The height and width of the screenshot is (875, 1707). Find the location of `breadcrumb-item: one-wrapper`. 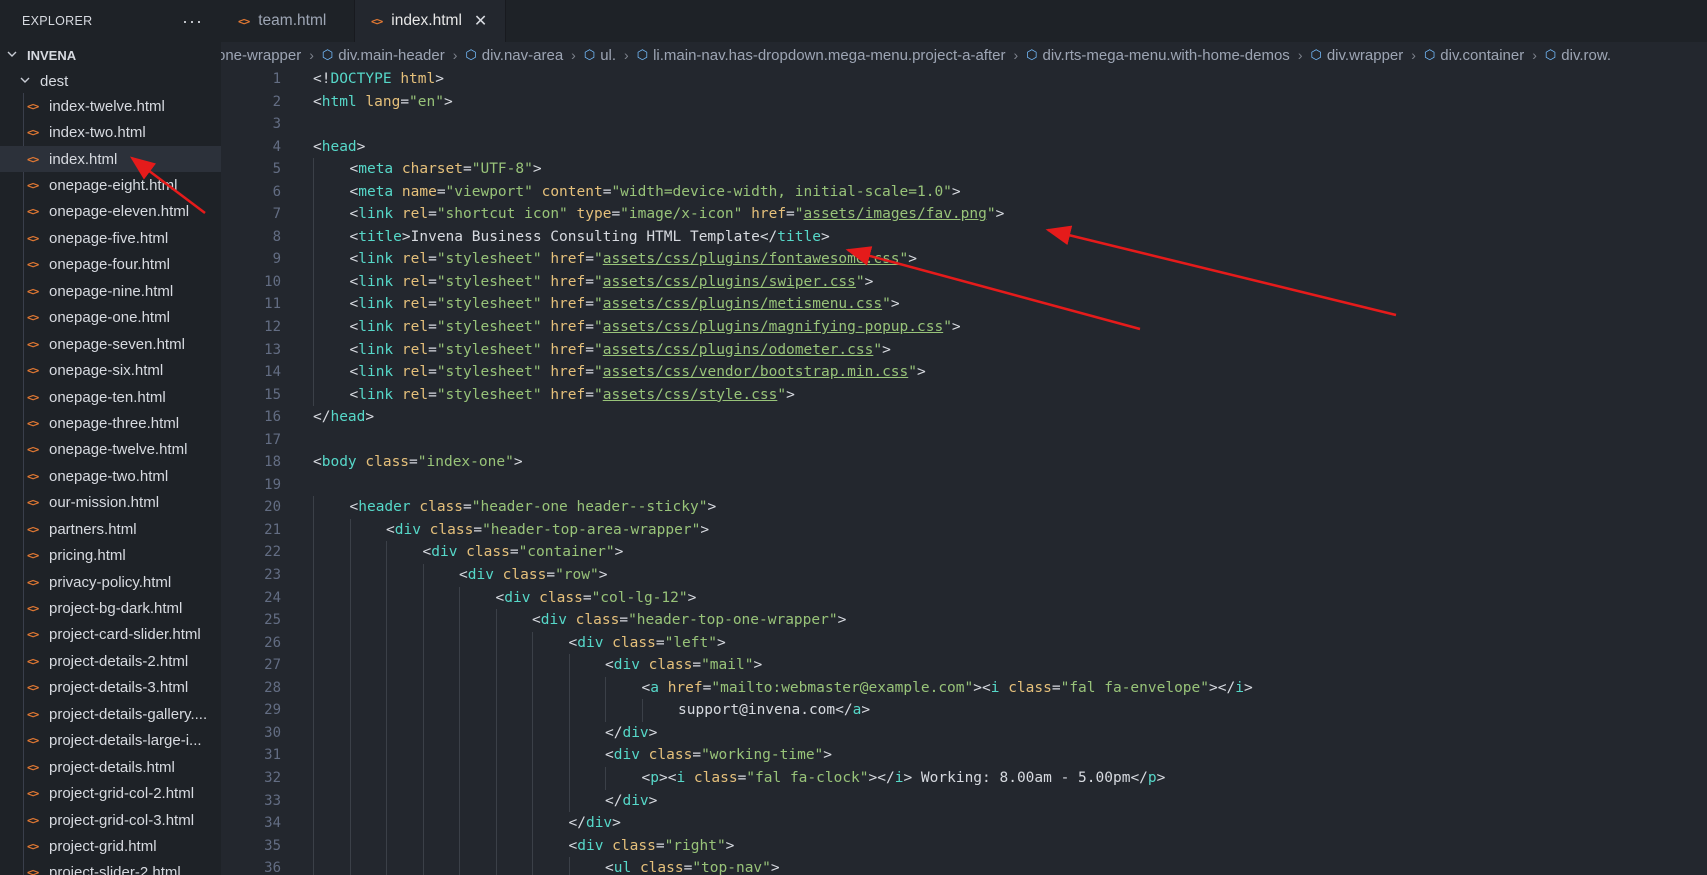

breadcrumb-item: one-wrapper is located at coordinates (261, 55).